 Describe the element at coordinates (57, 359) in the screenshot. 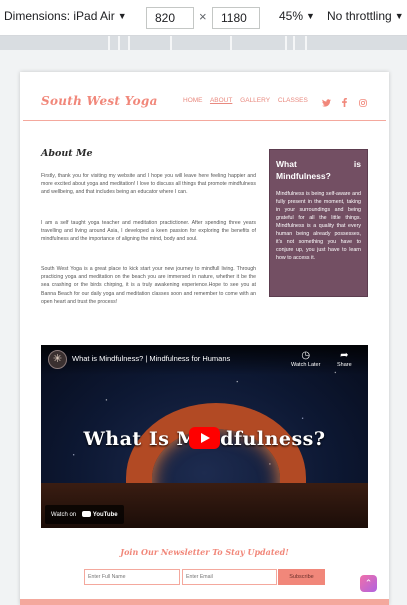

I see `channel-avatar: ✳` at that location.